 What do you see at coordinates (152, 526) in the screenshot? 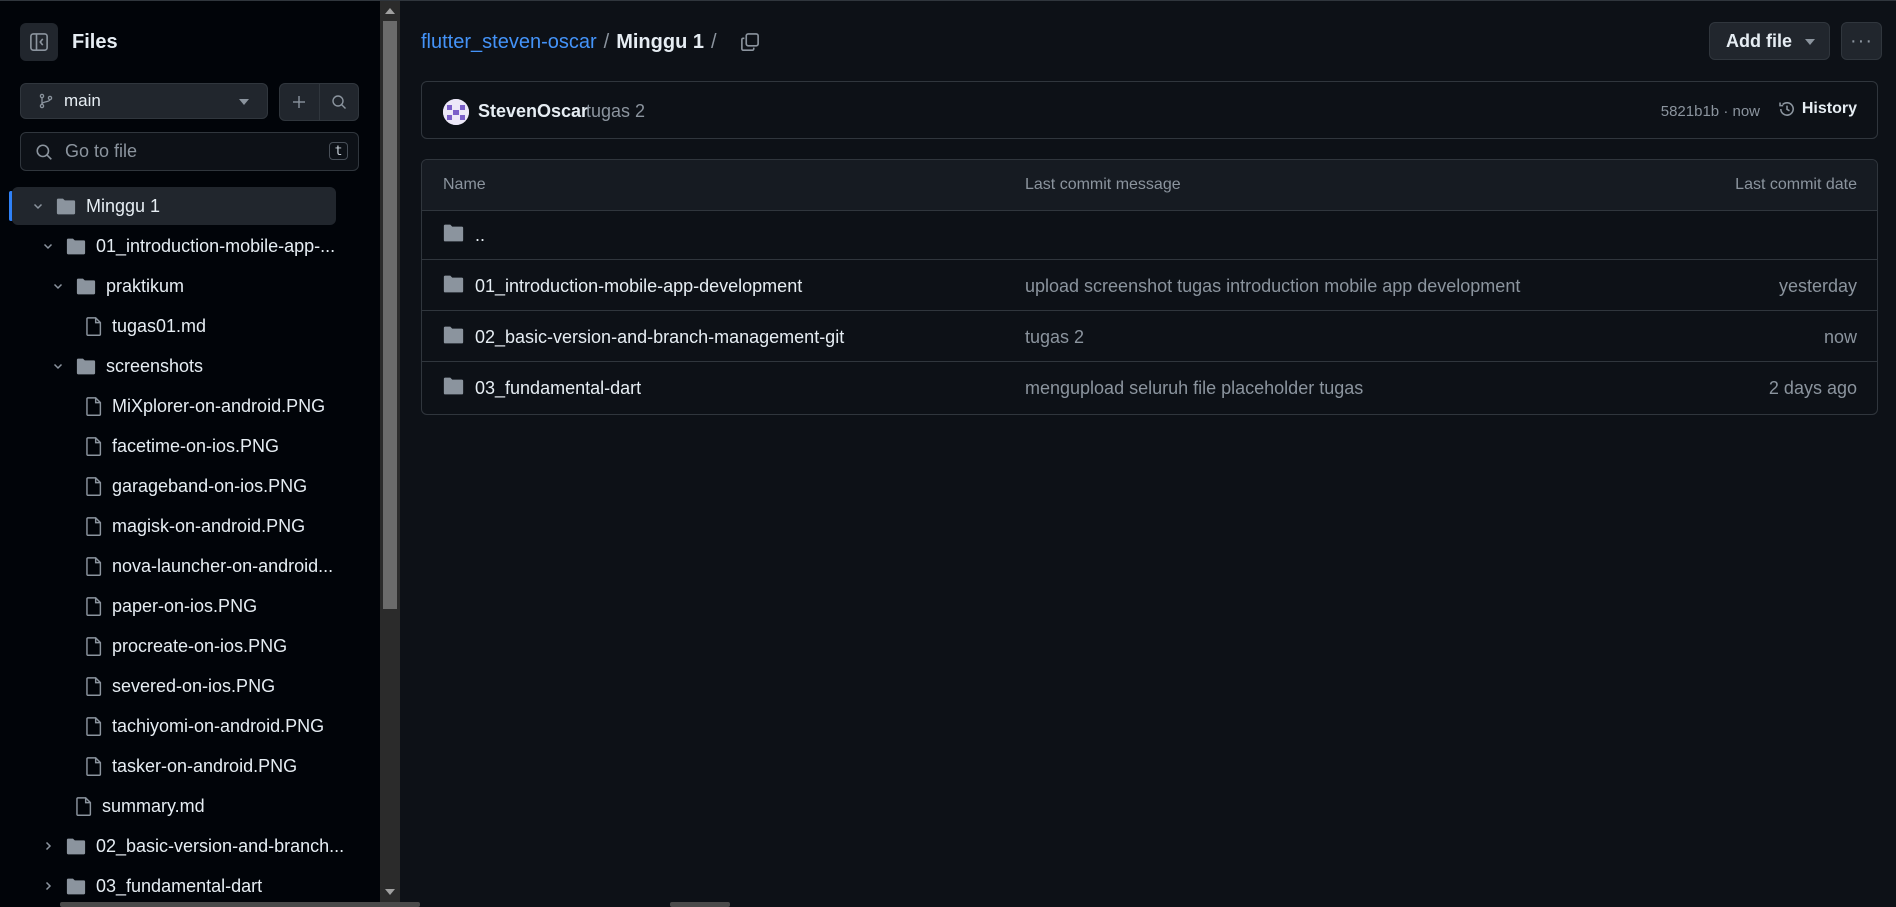
I see `tree-file: magisk-on-android.PNG` at bounding box center [152, 526].